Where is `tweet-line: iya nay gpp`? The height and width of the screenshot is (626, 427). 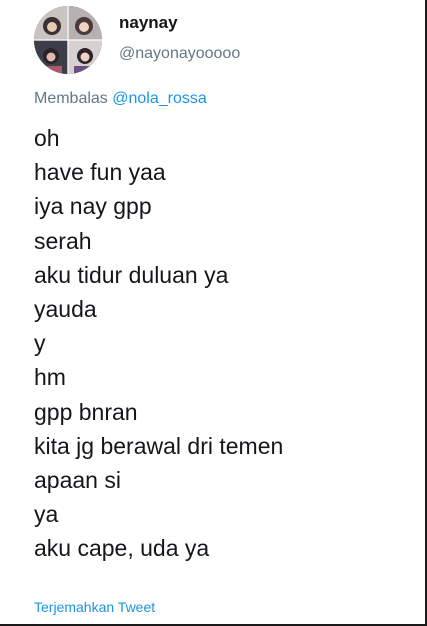 tweet-line: iya nay gpp is located at coordinates (93, 206).